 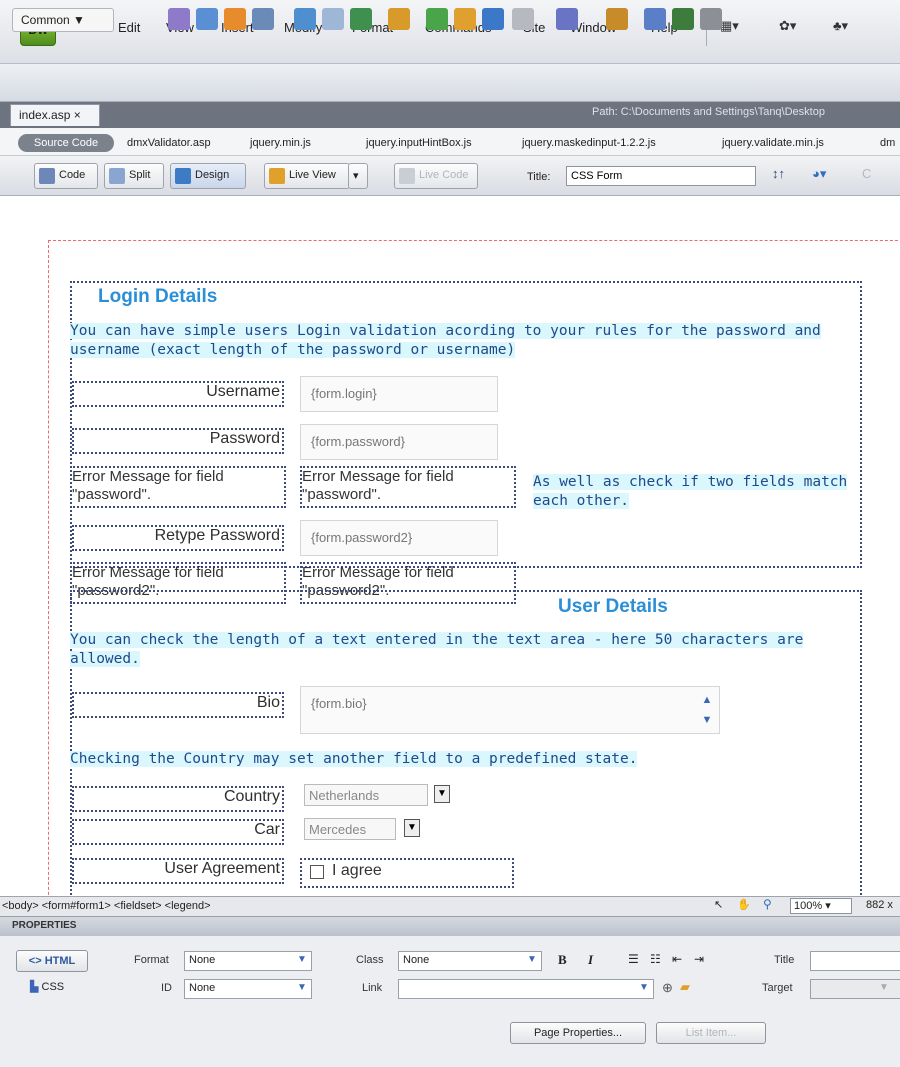 I want to click on related-file: jquery.validate.min.js, so click(x=773, y=143).